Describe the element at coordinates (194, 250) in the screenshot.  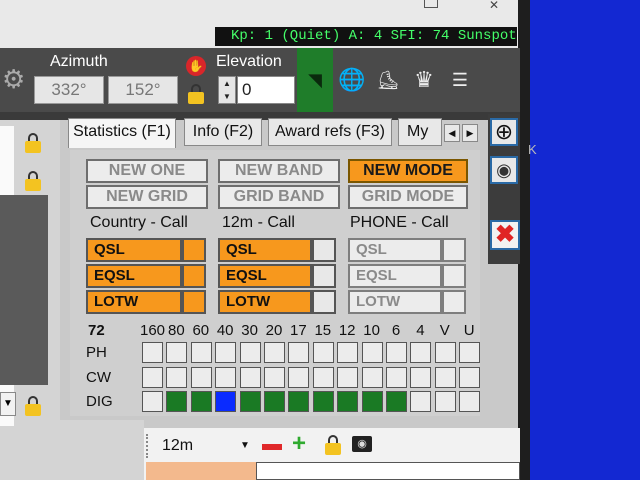
I see `country-qsl-toggle` at that location.